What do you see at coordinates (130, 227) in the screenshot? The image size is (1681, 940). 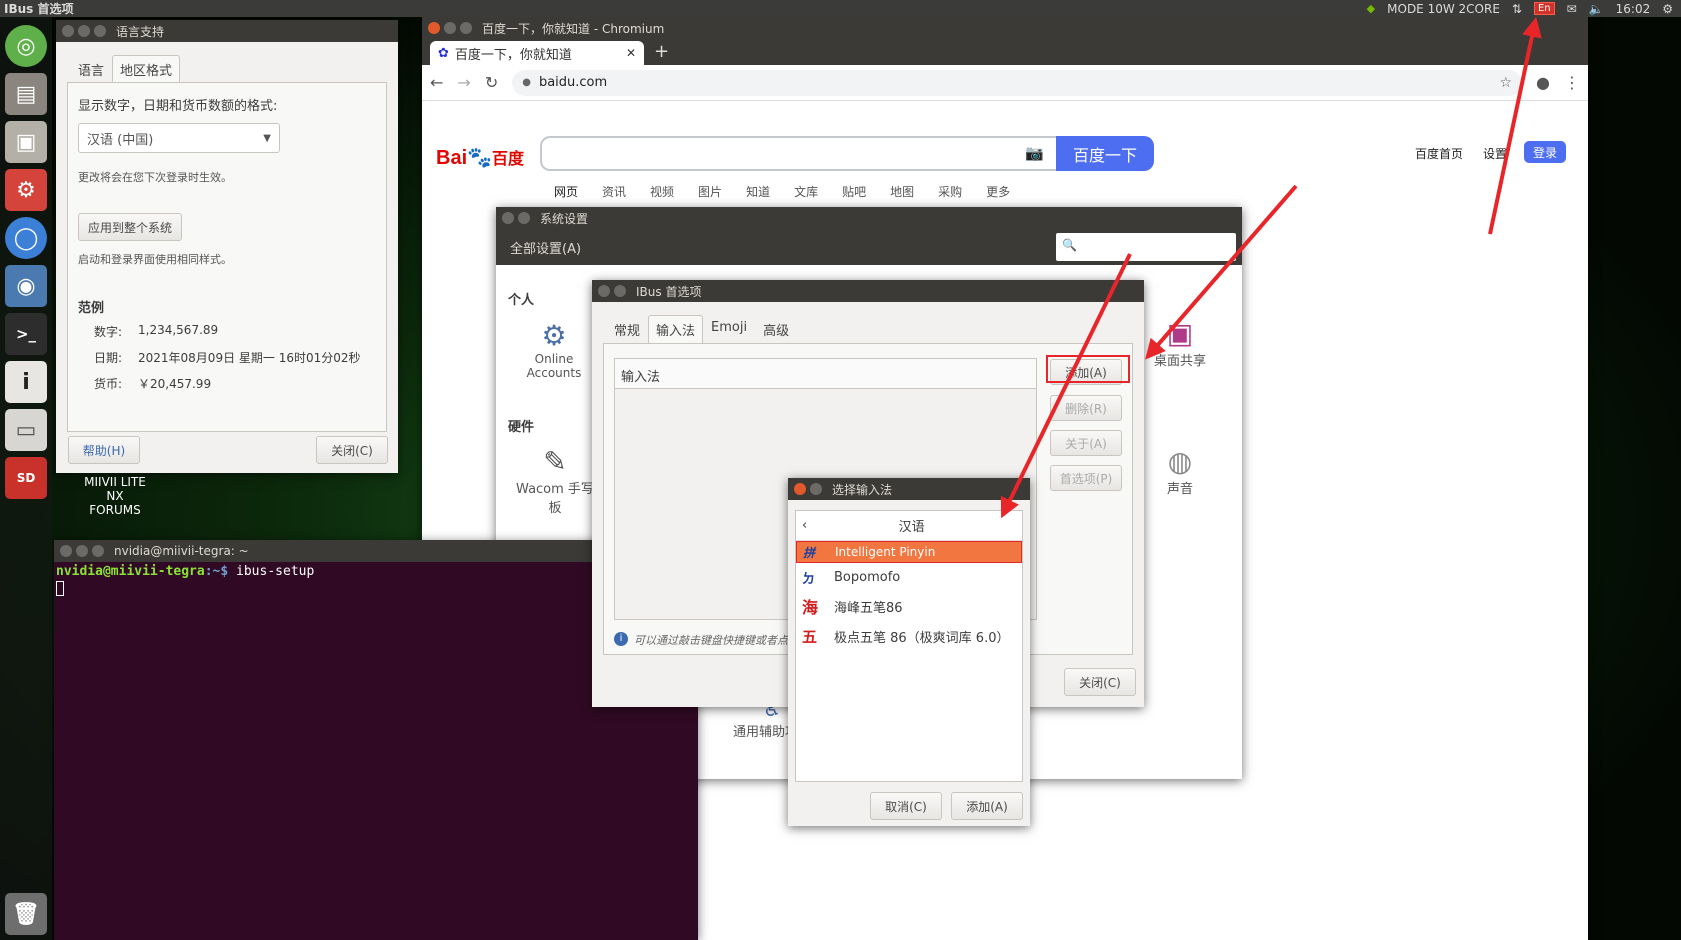 I see `apply-system-wide-button: 应用到整个系统` at bounding box center [130, 227].